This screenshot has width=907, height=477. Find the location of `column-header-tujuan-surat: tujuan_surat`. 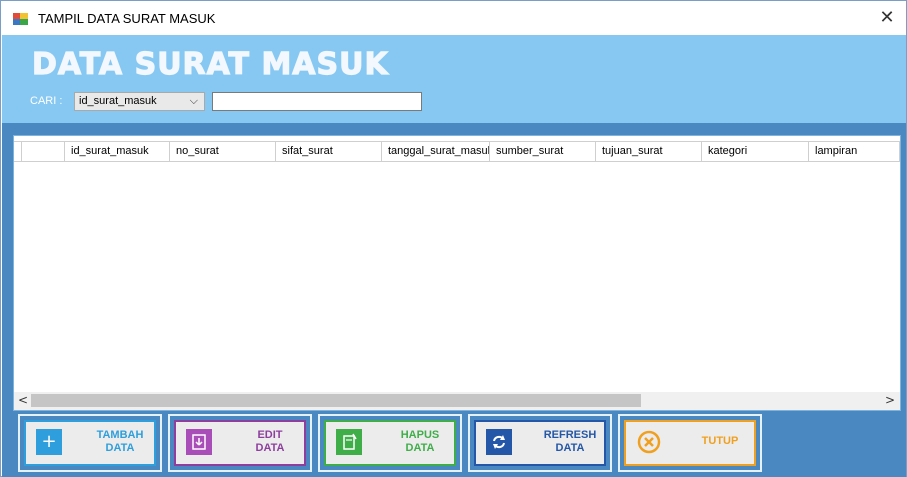

column-header-tujuan-surat: tujuan_surat is located at coordinates (649, 151).